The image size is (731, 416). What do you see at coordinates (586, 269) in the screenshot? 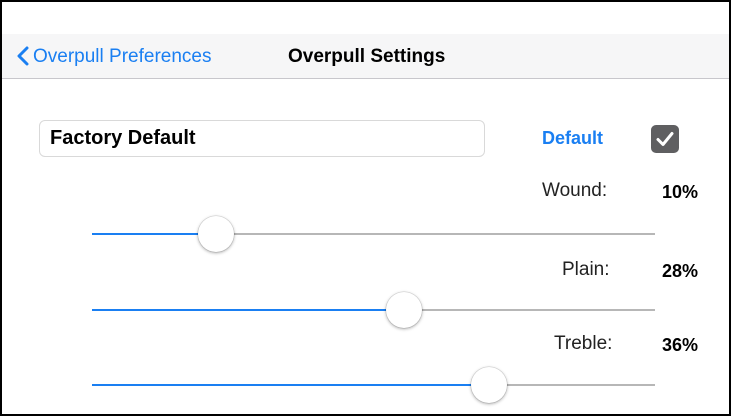
I see `plain-label: Plain:` at bounding box center [586, 269].